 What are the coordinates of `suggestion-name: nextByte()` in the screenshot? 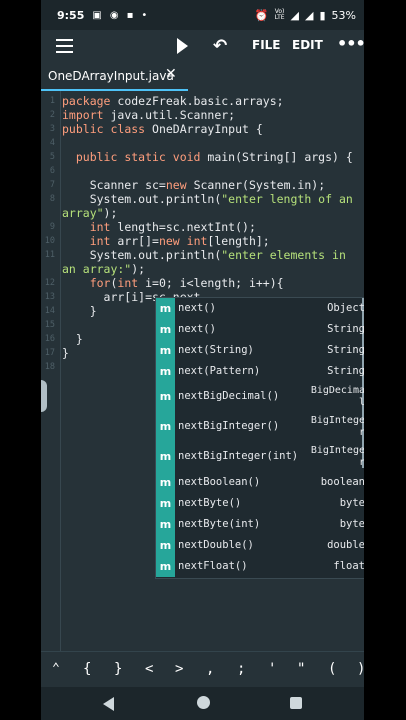 It's located at (210, 503).